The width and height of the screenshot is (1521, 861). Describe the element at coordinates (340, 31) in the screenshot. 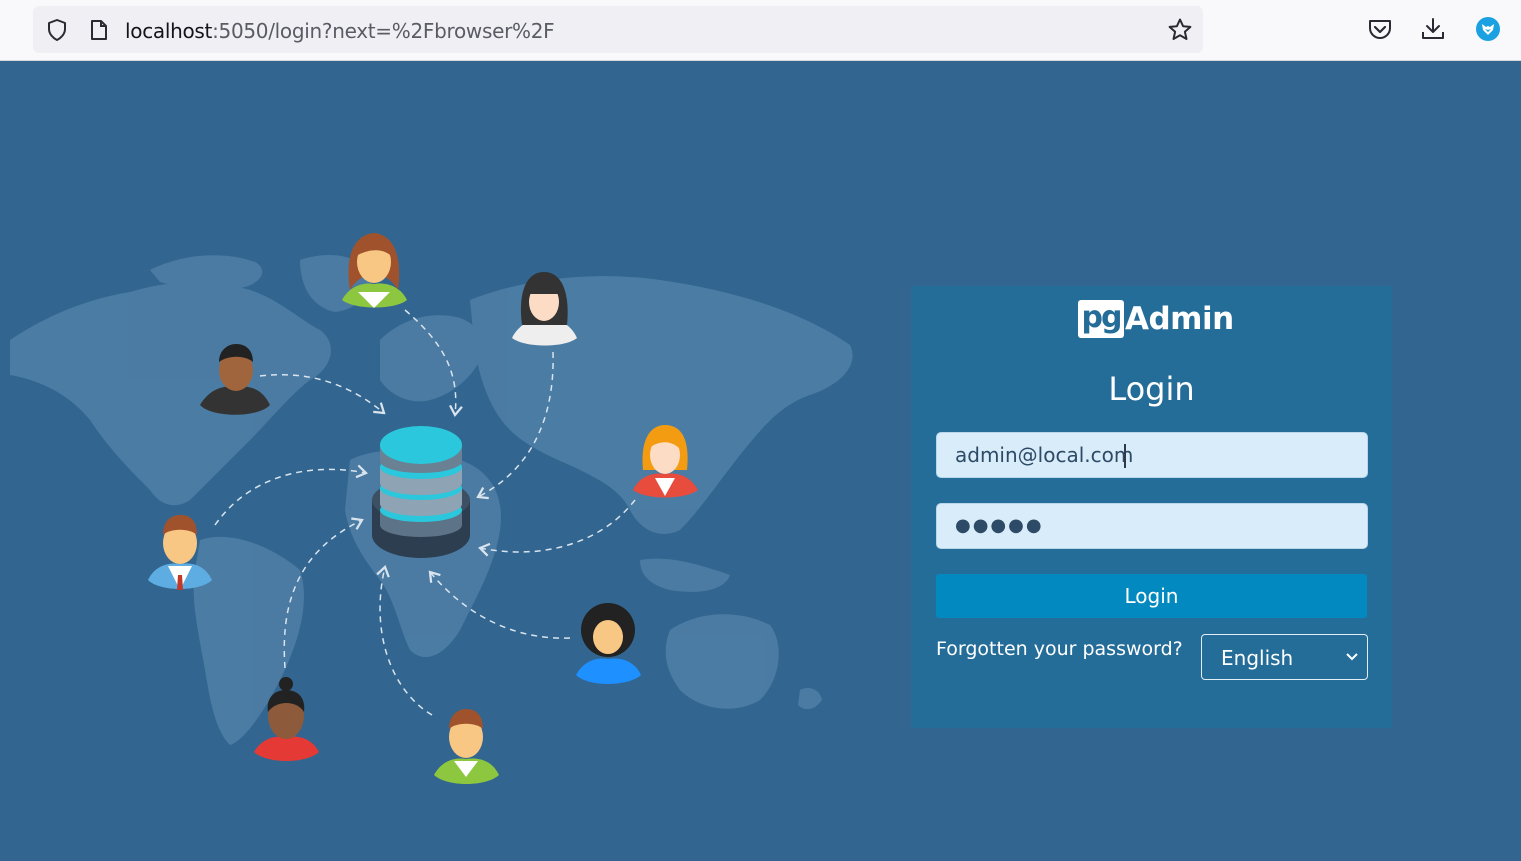

I see `url-text: localhost:5050/login?next=%2Fbrowser%2F` at that location.